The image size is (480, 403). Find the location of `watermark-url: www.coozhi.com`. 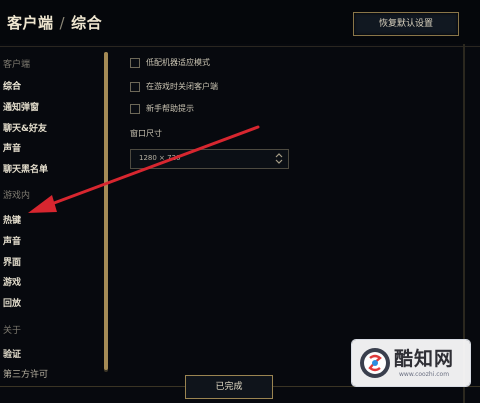

watermark-url: www.coozhi.com is located at coordinates (424, 374).